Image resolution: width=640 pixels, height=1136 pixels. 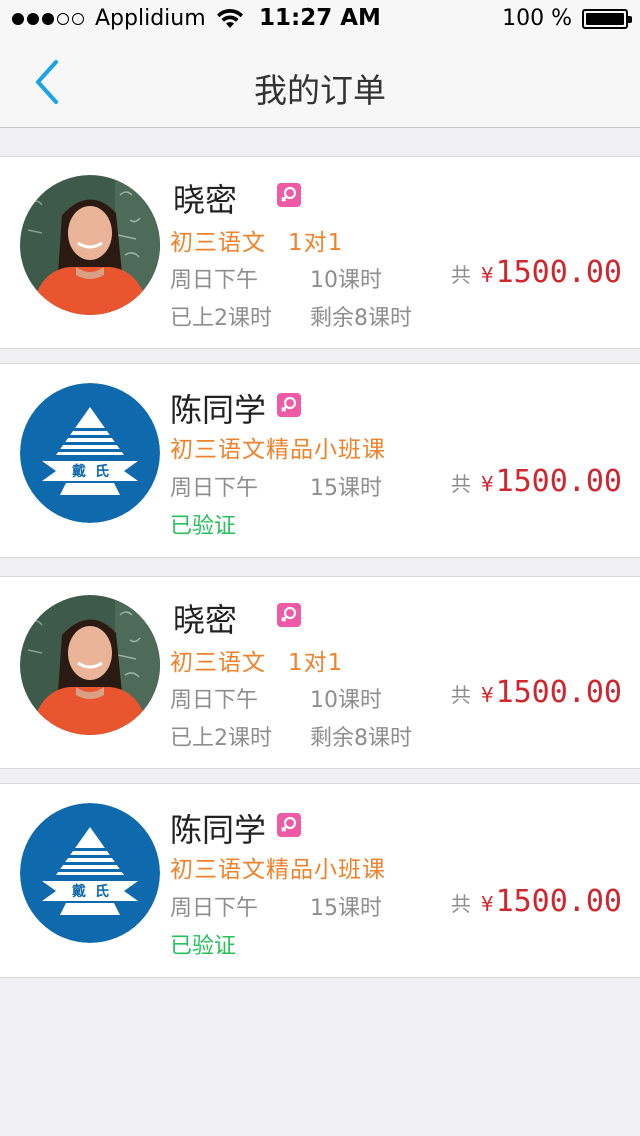 I want to click on page-title: 我的订单, so click(x=320, y=90).